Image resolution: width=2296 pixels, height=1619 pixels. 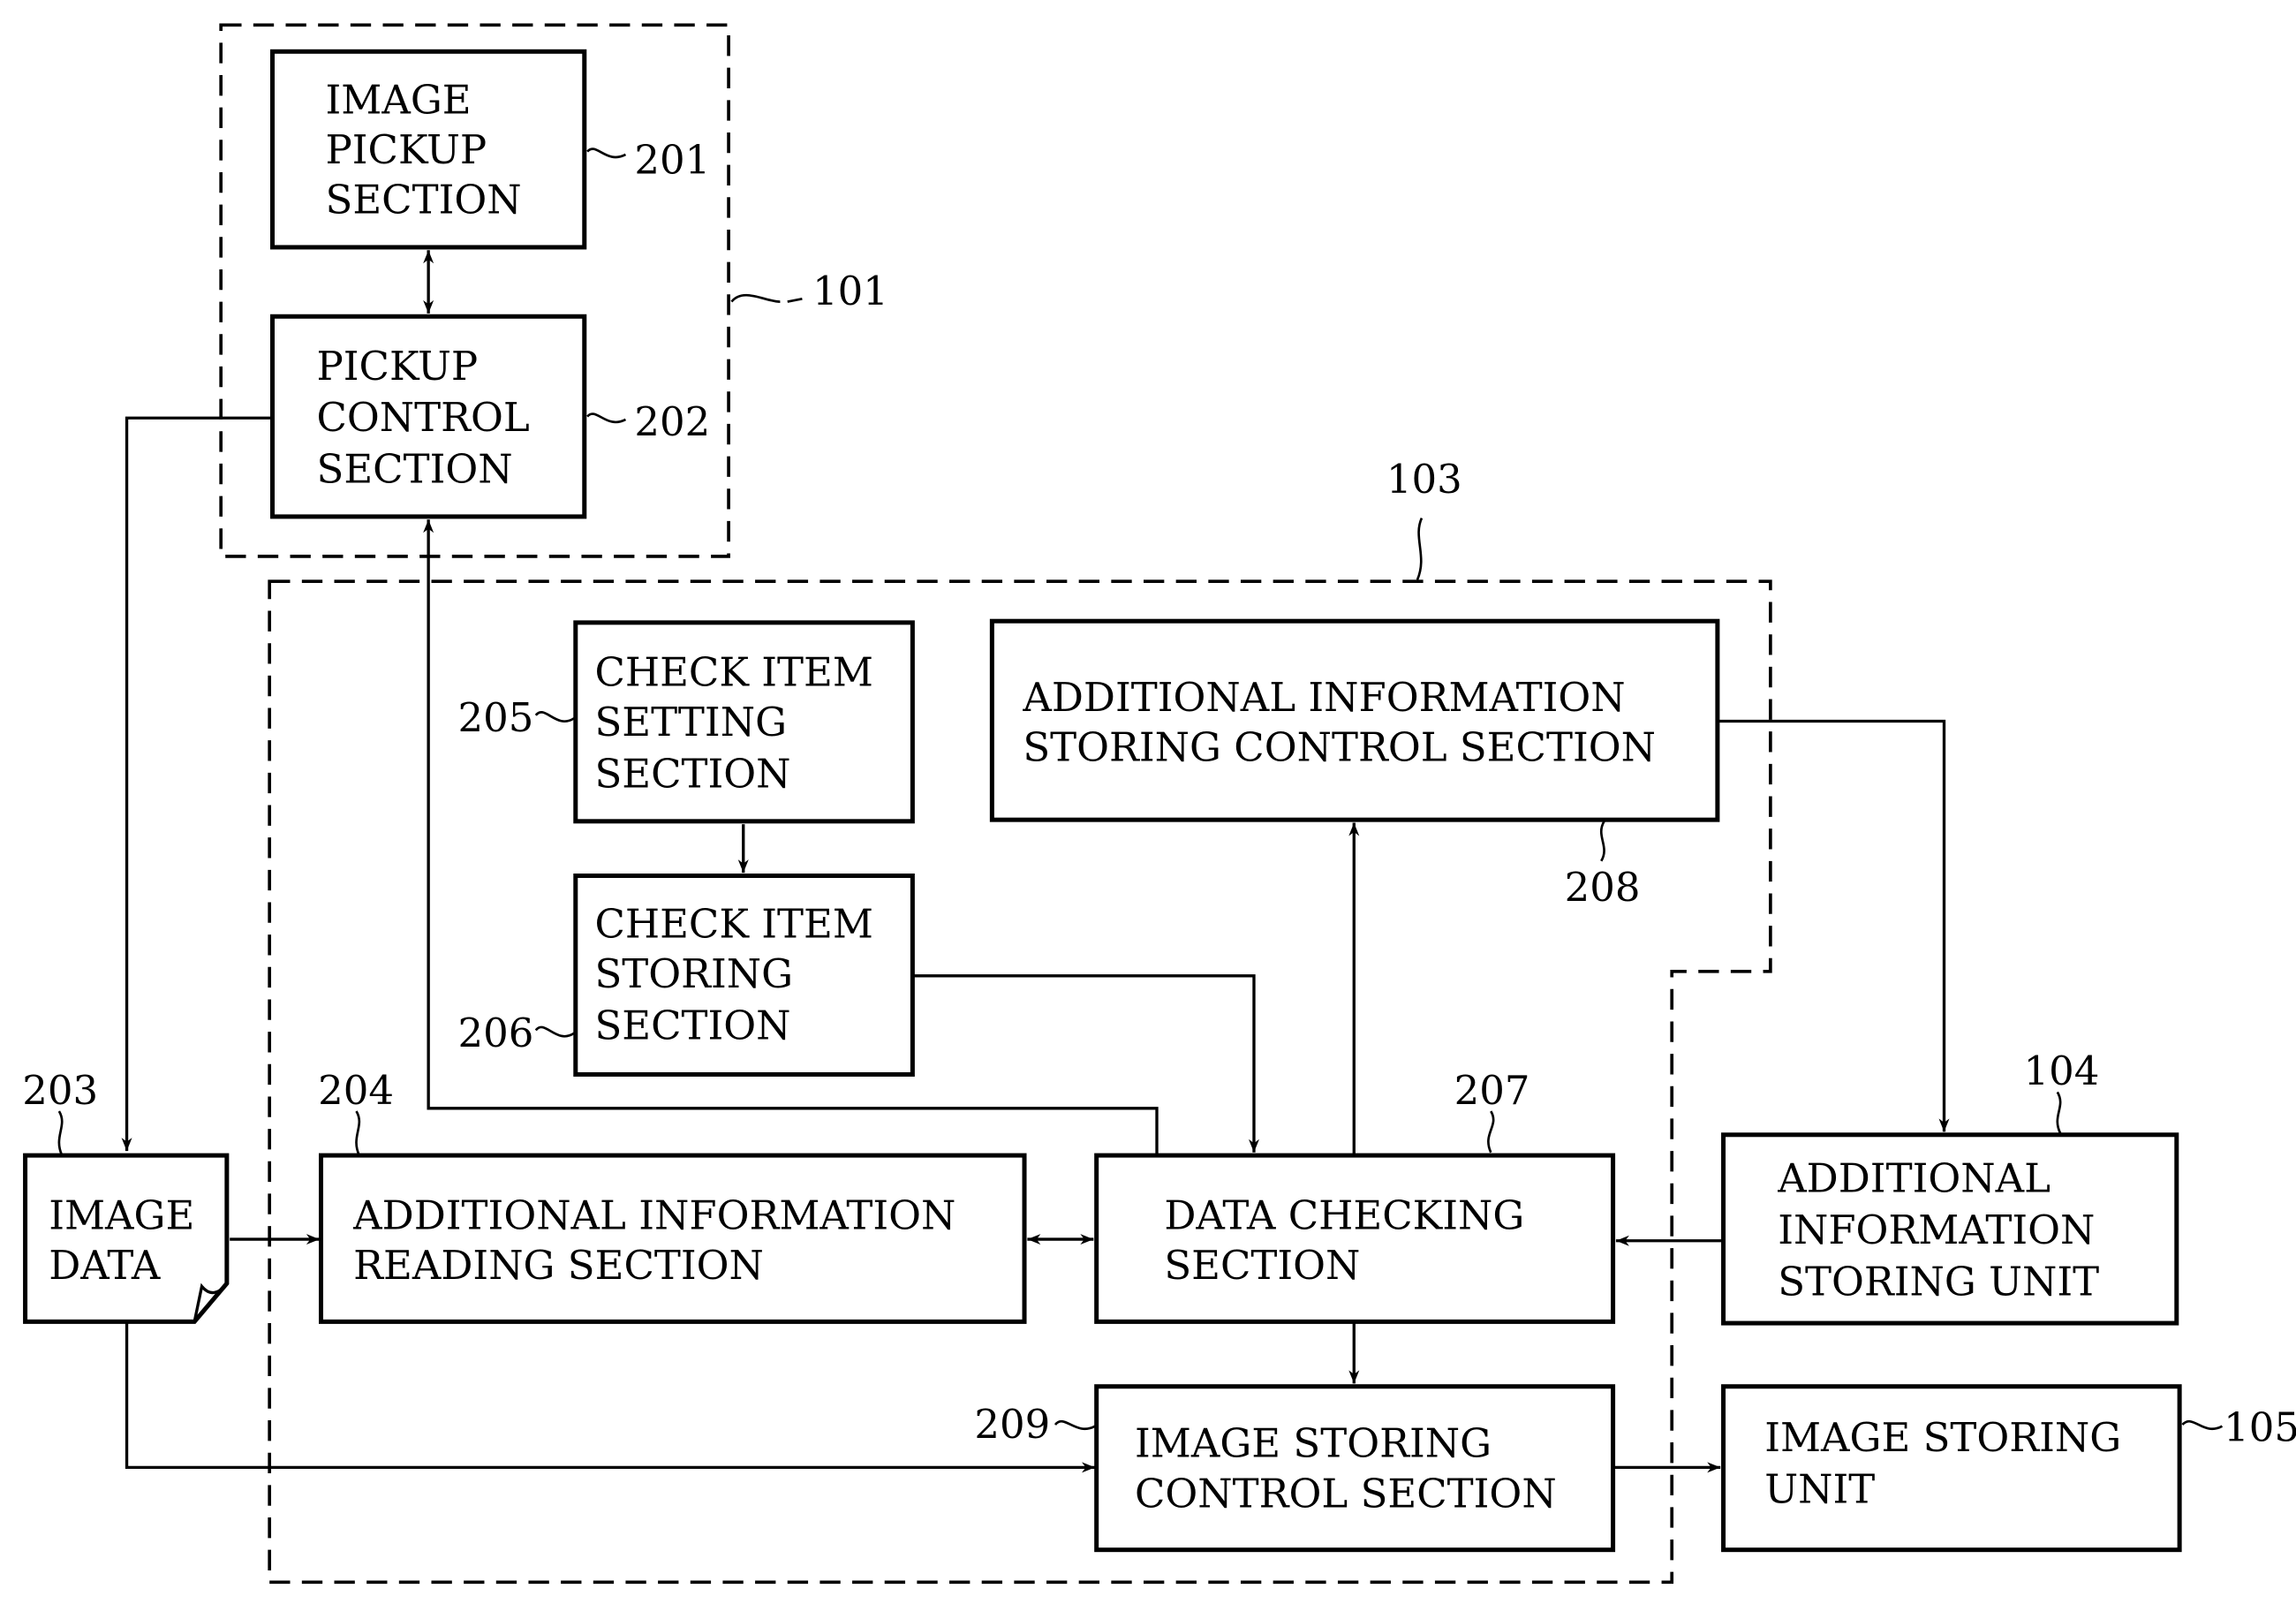 I want to click on svg-text: READING SECTION, so click(x=558, y=1265).